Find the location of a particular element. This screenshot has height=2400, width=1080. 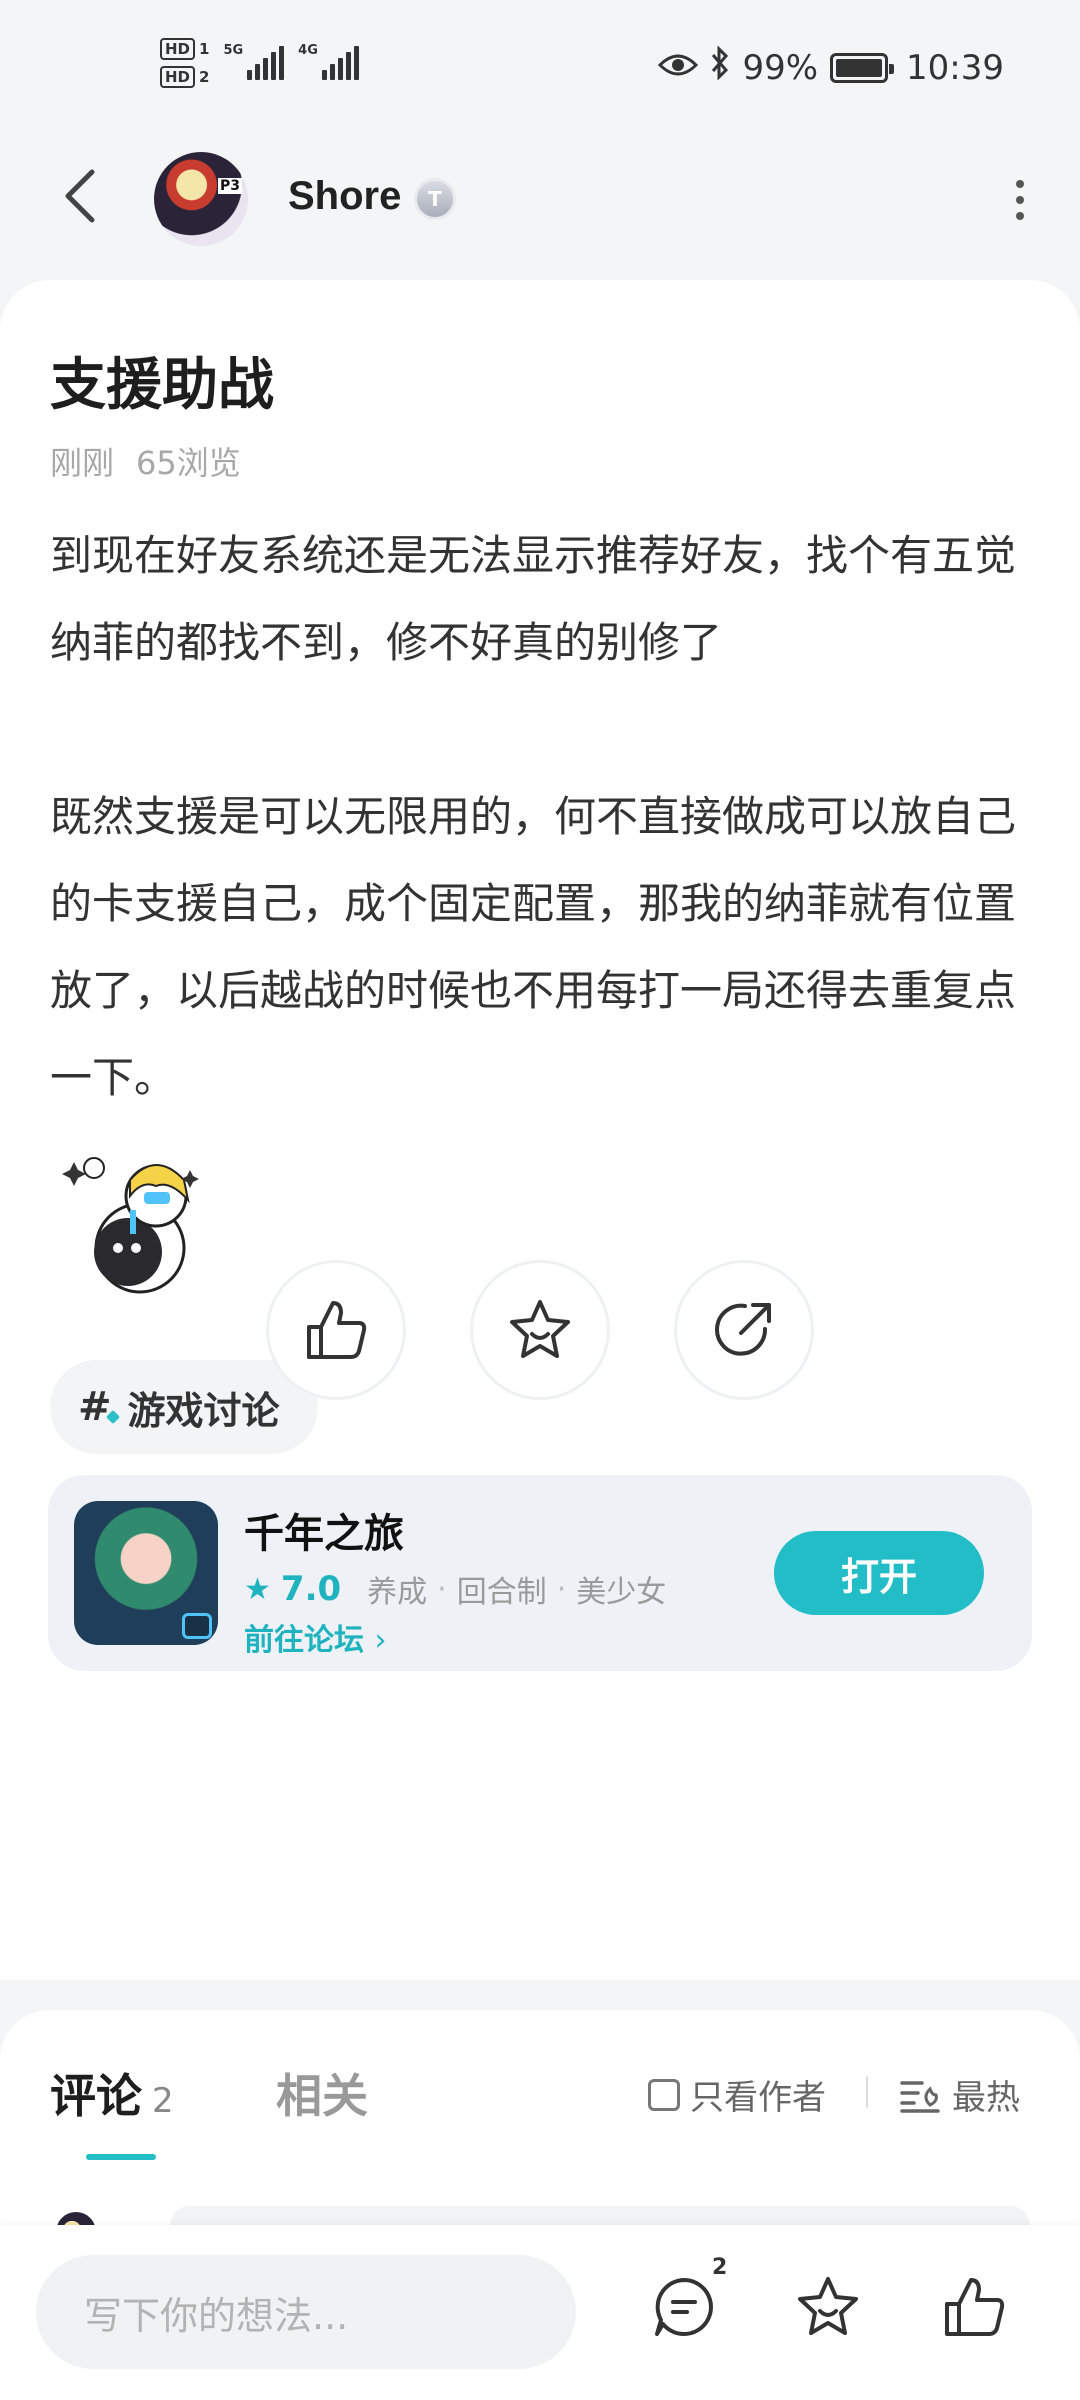

active-tab-indicator is located at coordinates (121, 2157).